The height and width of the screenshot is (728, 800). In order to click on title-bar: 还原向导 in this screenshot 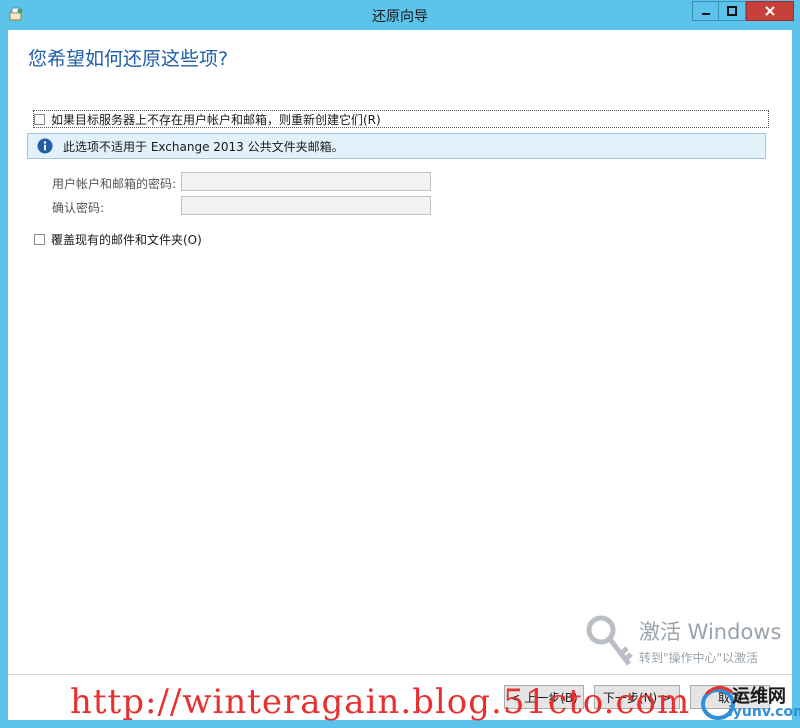, I will do `click(400, 15)`.